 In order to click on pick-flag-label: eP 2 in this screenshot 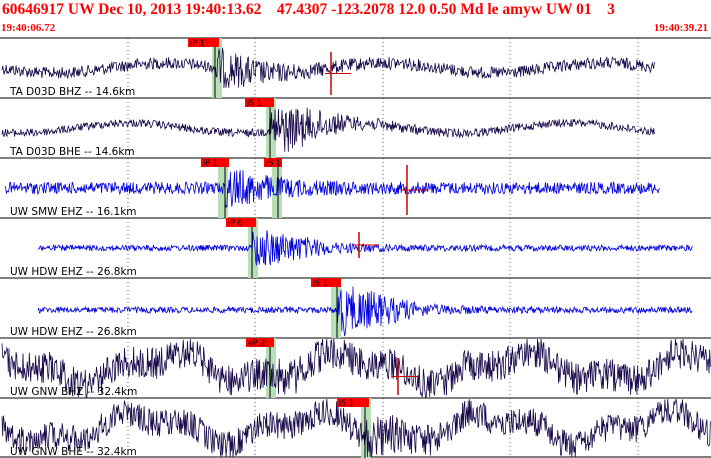, I will do `click(256, 343)`.